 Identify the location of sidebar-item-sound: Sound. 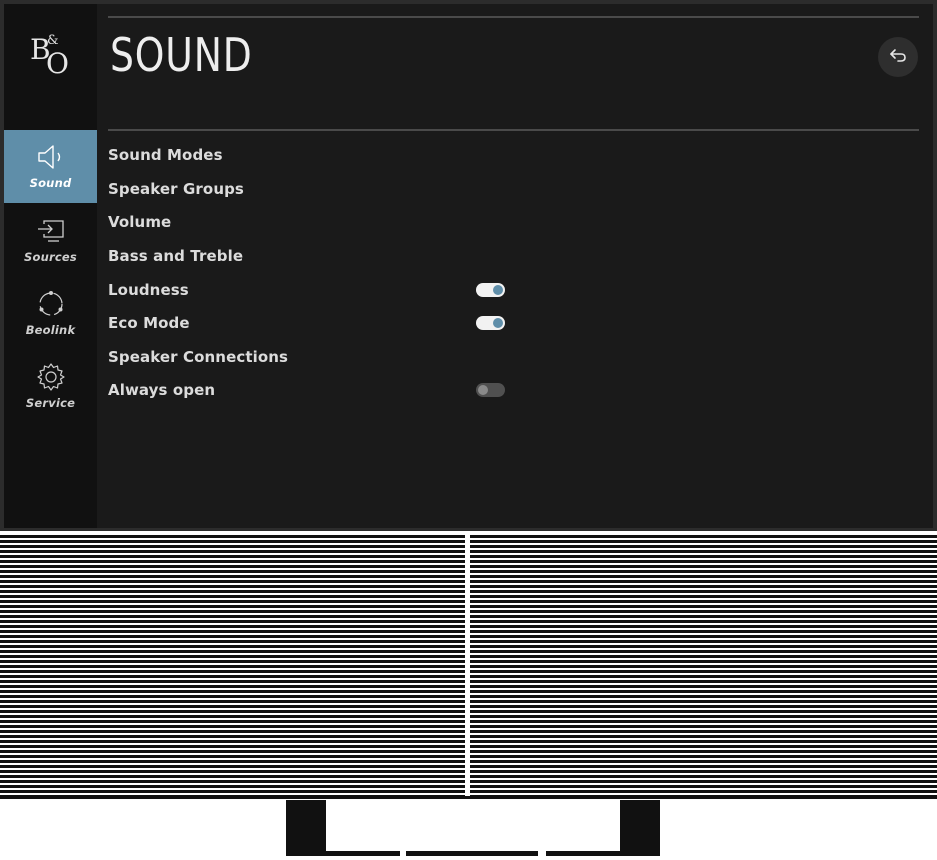
(50, 166).